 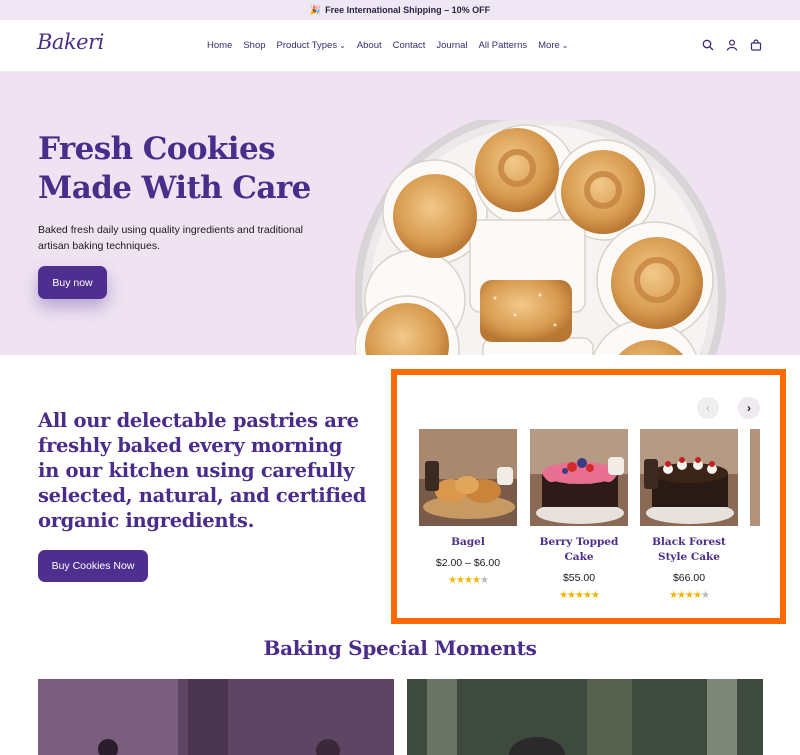 I want to click on announcement-bar: 🎉 Free International Shipping – 10% OFF, so click(x=400, y=10).